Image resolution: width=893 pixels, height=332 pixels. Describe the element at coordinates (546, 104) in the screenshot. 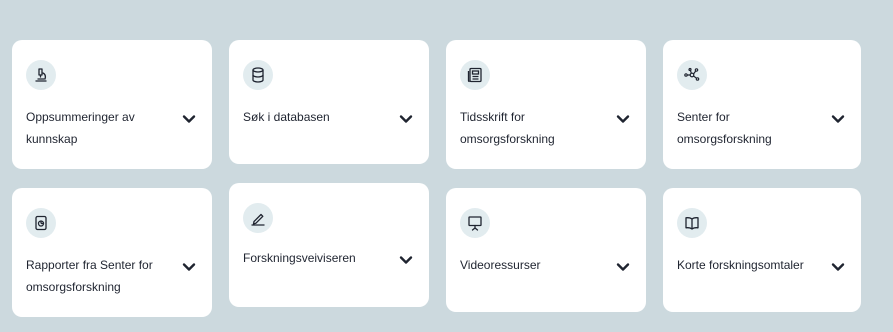

I see `card-tidsskrift-for-omsorgsforskning: Tidsskrift for omsorgsforskning` at that location.